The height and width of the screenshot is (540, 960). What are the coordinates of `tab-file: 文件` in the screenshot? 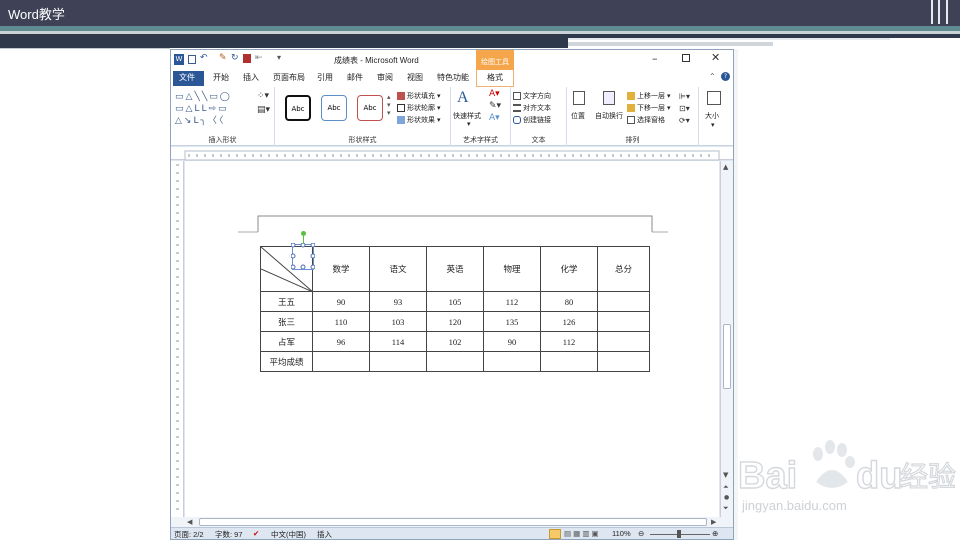 It's located at (187, 77).